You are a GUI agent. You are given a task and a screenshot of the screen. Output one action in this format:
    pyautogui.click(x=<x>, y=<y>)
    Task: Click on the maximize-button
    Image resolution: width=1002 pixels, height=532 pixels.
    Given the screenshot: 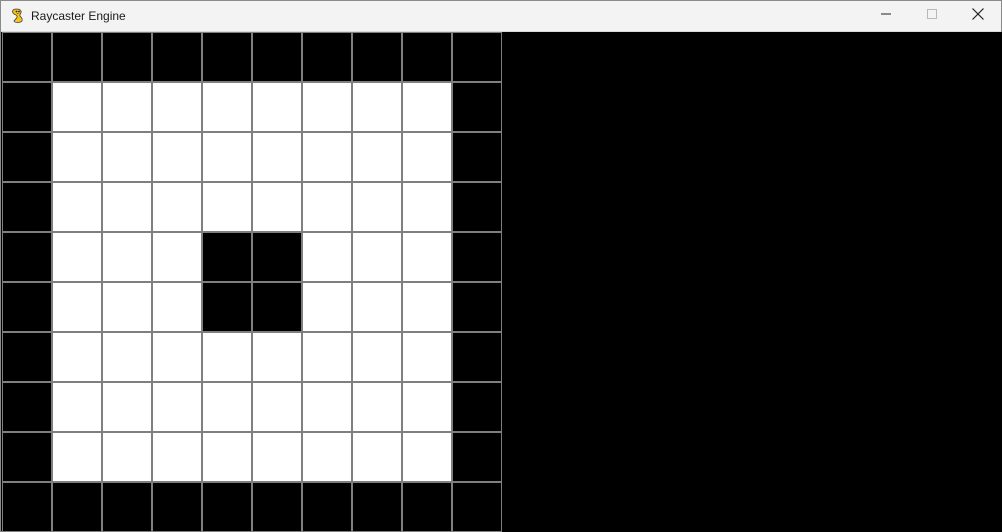 What is the action you would take?
    pyautogui.click(x=932, y=16)
    